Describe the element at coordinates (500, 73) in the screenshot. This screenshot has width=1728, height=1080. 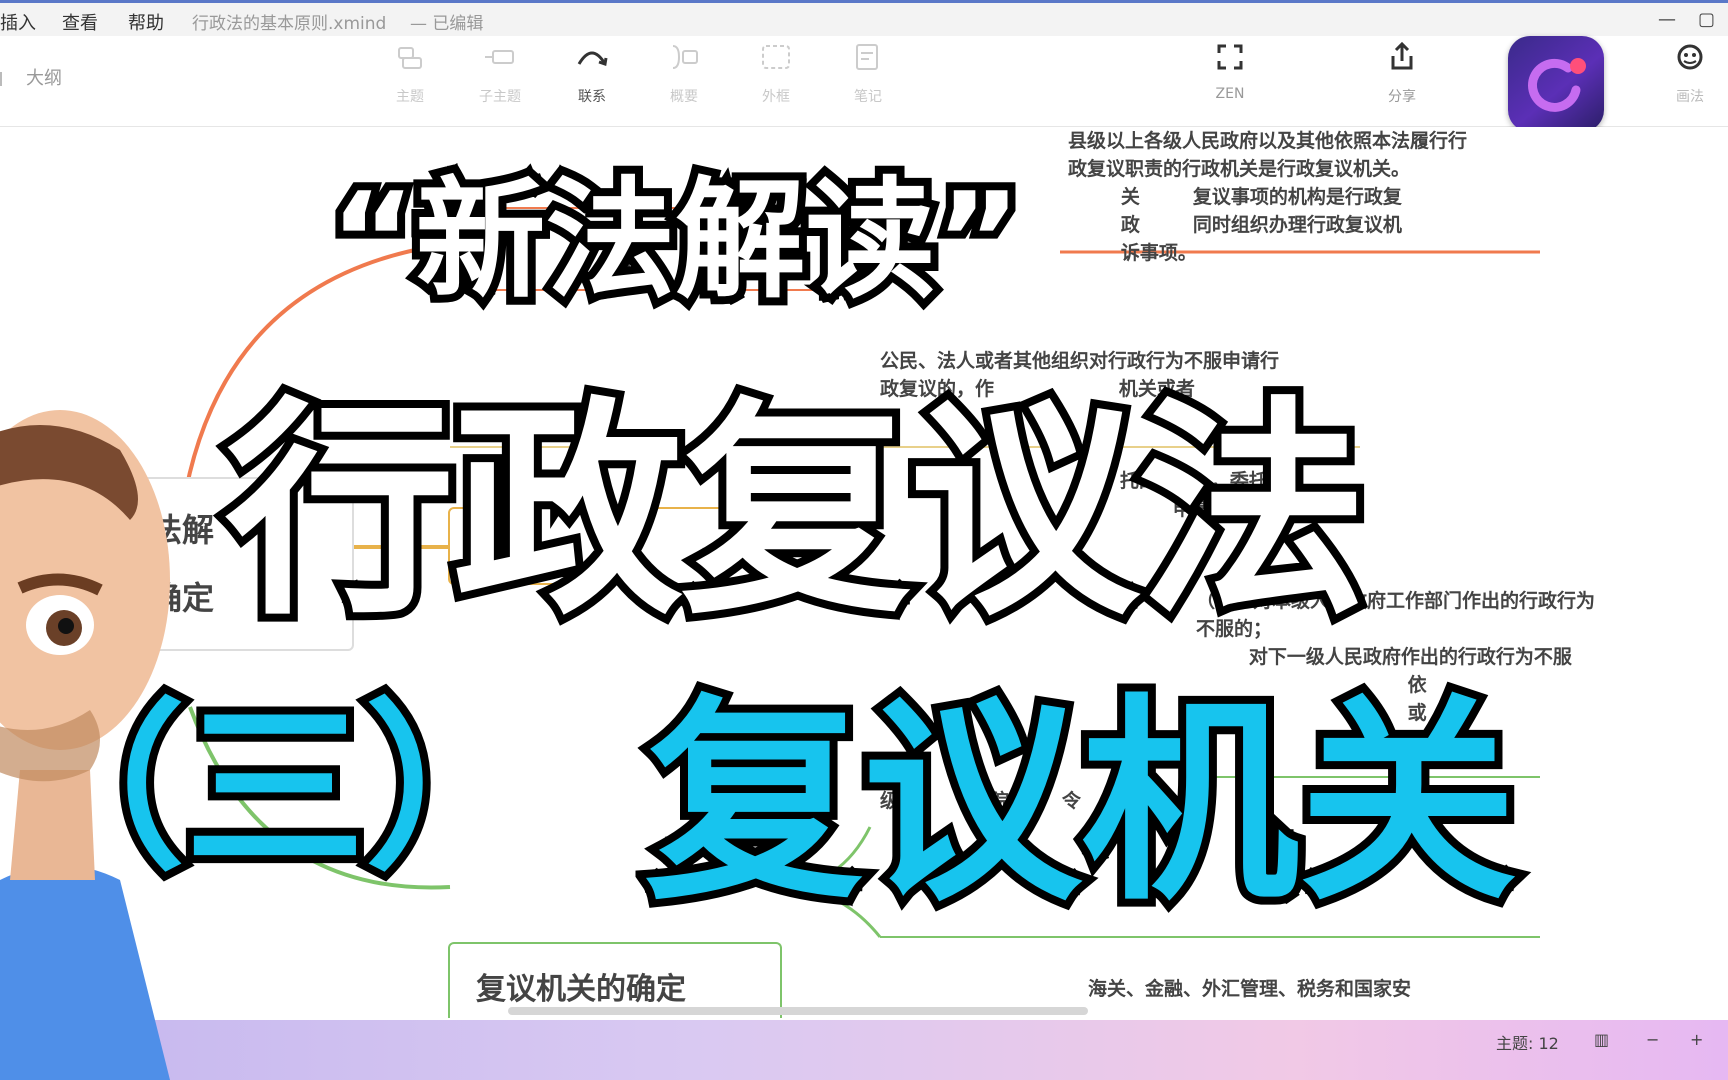
I see `subtopic-button: 子主题` at that location.